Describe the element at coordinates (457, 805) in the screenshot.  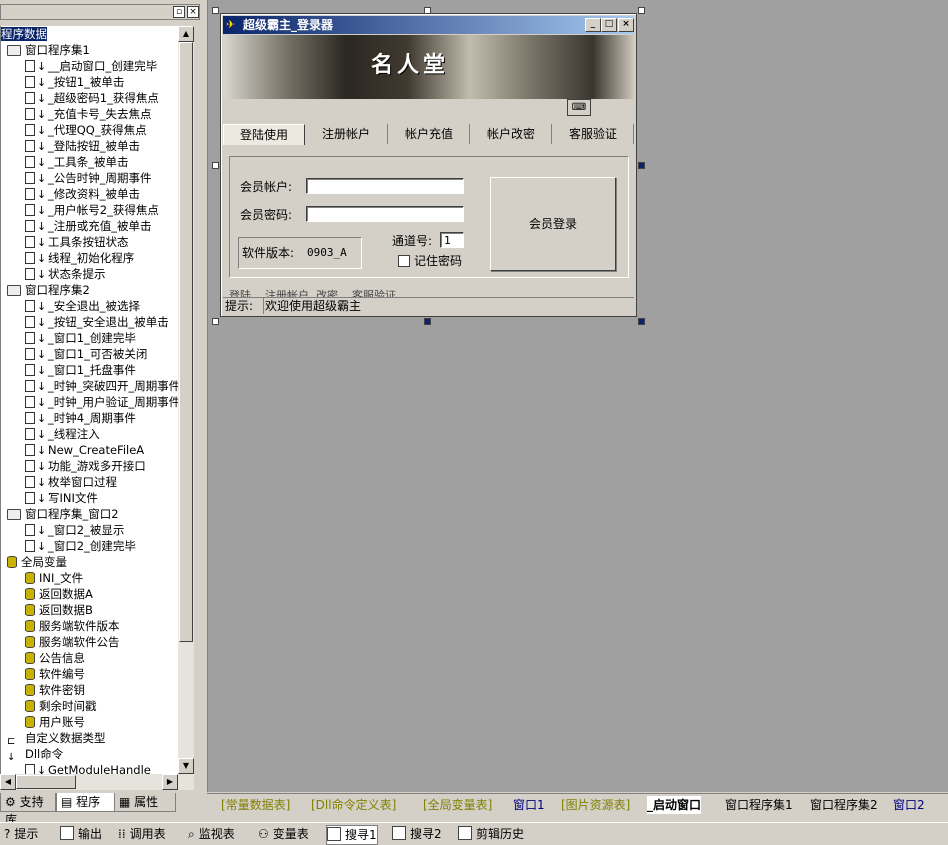
I see `file-tab: [全局变量表]` at that location.